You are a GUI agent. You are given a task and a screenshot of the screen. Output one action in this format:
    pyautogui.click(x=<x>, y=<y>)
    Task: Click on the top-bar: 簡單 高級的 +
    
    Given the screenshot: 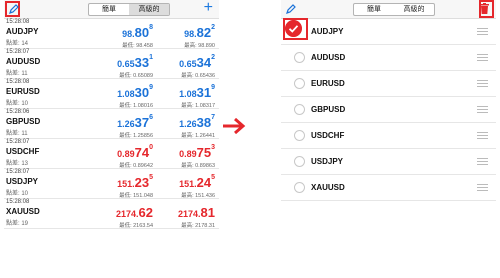 What is the action you would take?
    pyautogui.click(x=111, y=9)
    